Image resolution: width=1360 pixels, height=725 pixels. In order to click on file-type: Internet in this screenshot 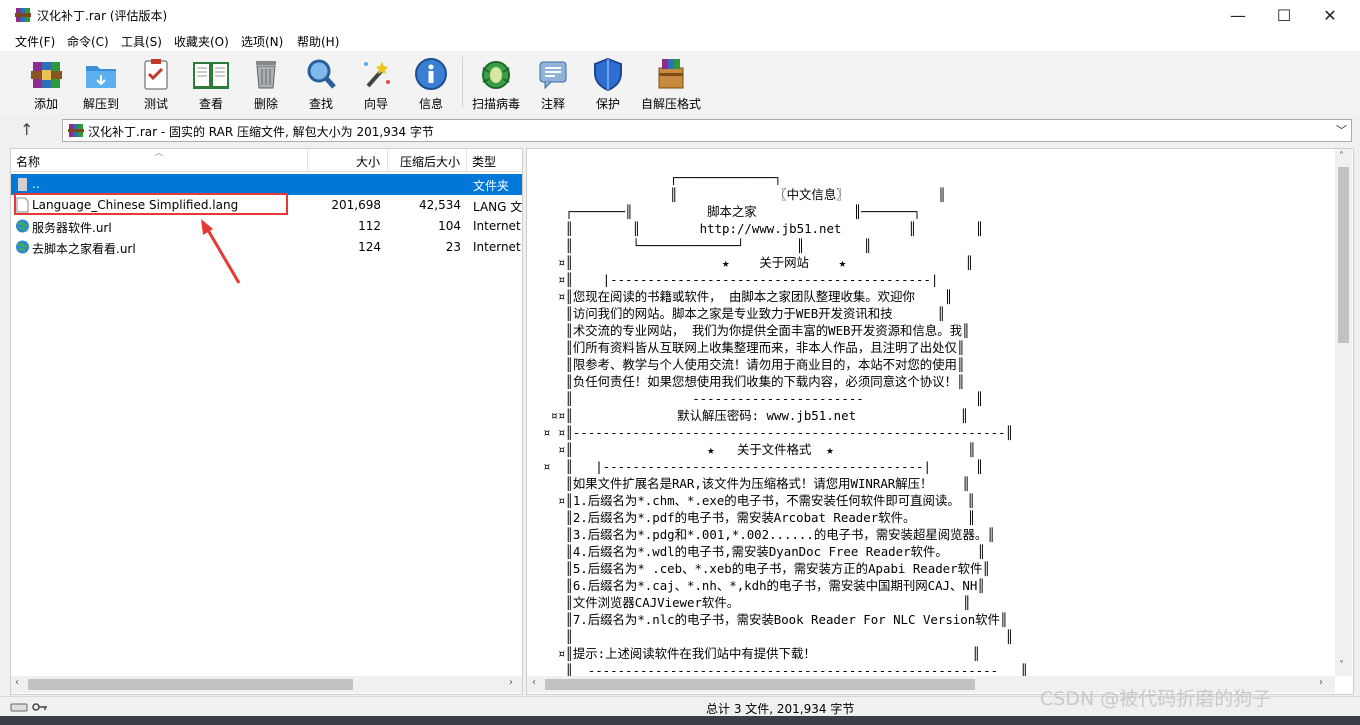, I will do `click(497, 226)`.